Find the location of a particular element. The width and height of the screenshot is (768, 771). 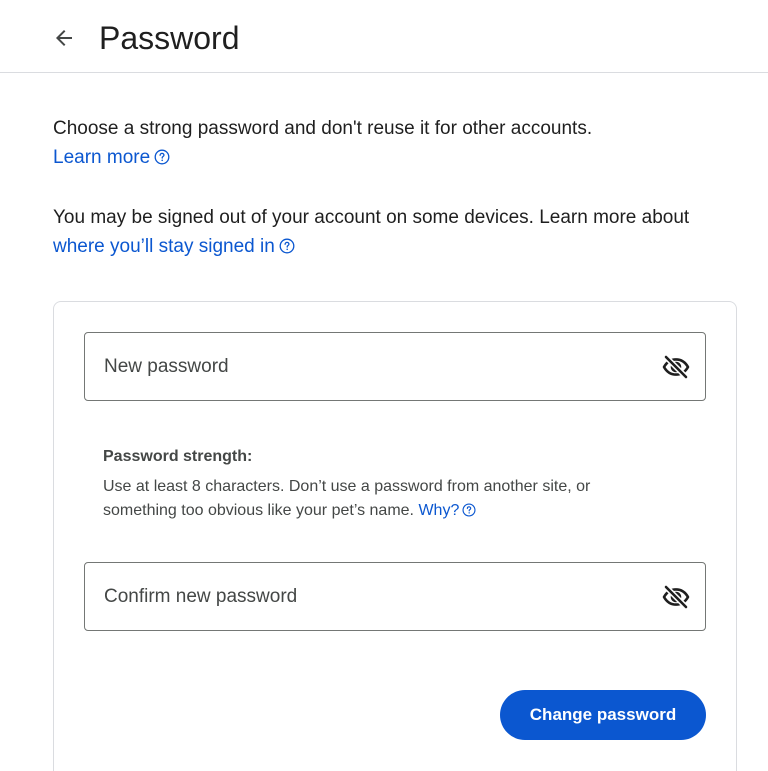

learn-more-link: Learn more is located at coordinates (111, 157).